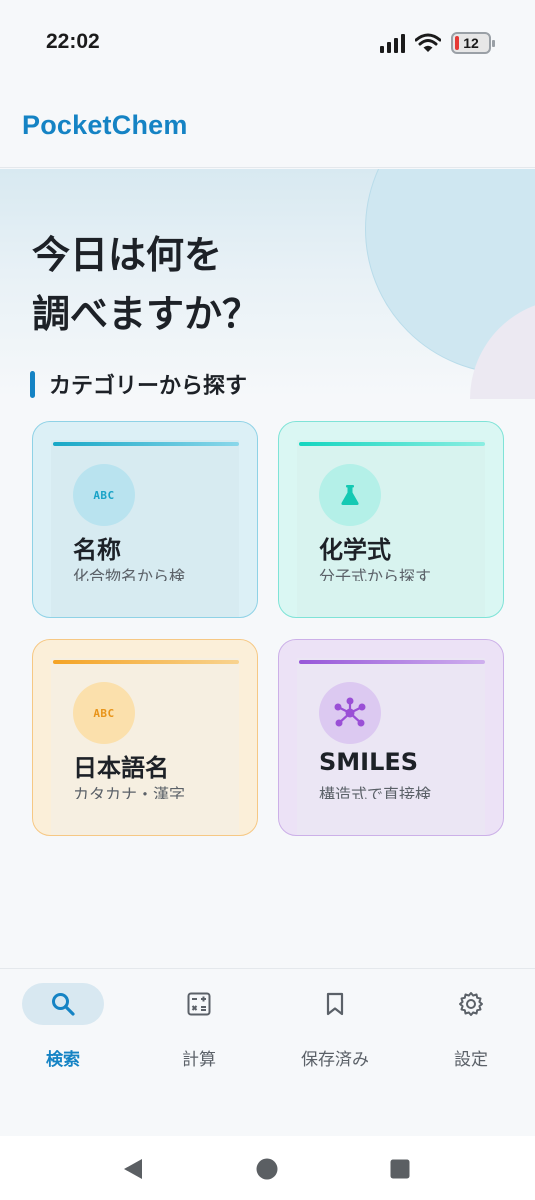 Image resolution: width=535 pixels, height=1200 pixels. Describe the element at coordinates (63, 1004) in the screenshot. I see `search-icon` at that location.